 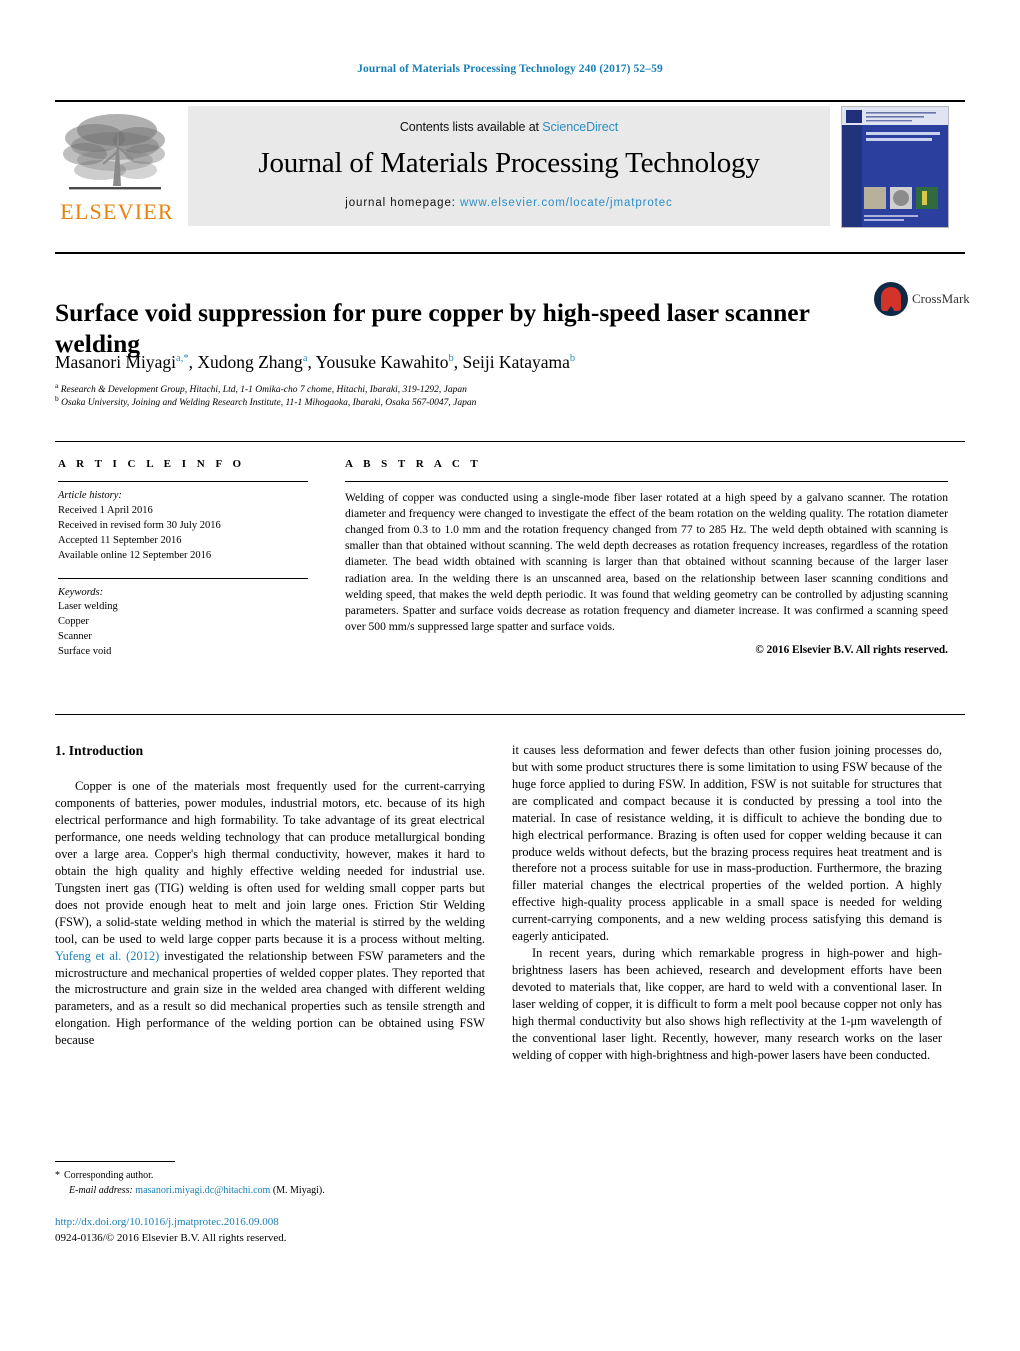 What do you see at coordinates (101, 1190) in the screenshot?
I see `email-label: E-mail address:` at bounding box center [101, 1190].